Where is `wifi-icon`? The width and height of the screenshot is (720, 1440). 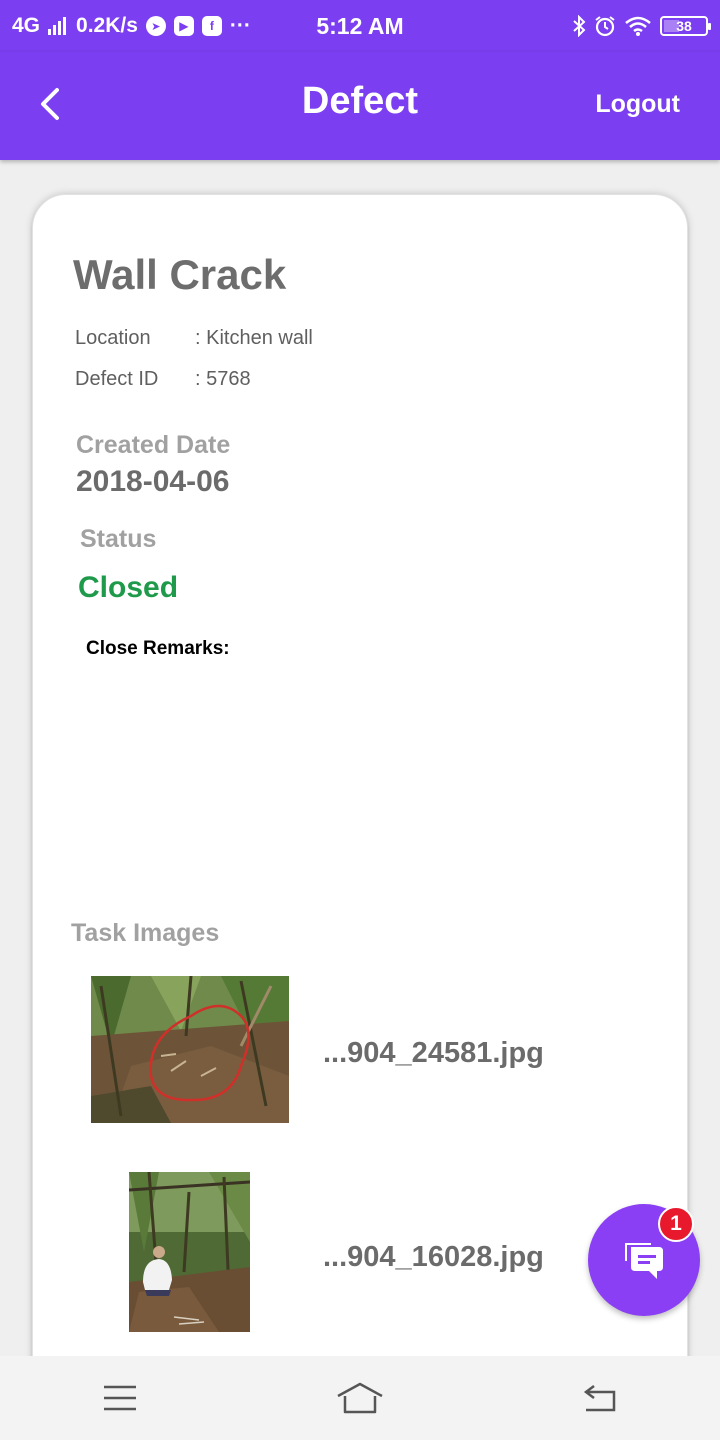 wifi-icon is located at coordinates (638, 26).